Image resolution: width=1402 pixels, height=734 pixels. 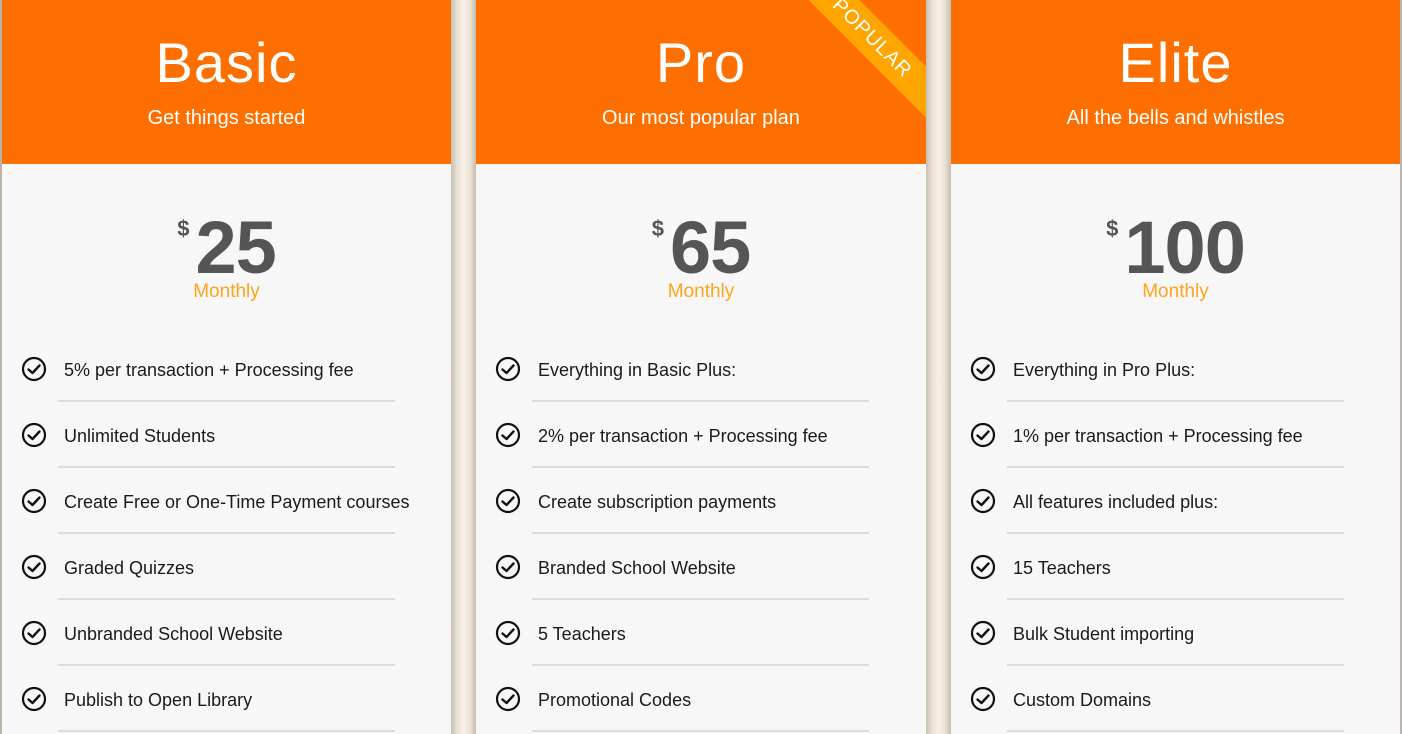 I want to click on plan-price: $65 Monthly, so click(x=701, y=234).